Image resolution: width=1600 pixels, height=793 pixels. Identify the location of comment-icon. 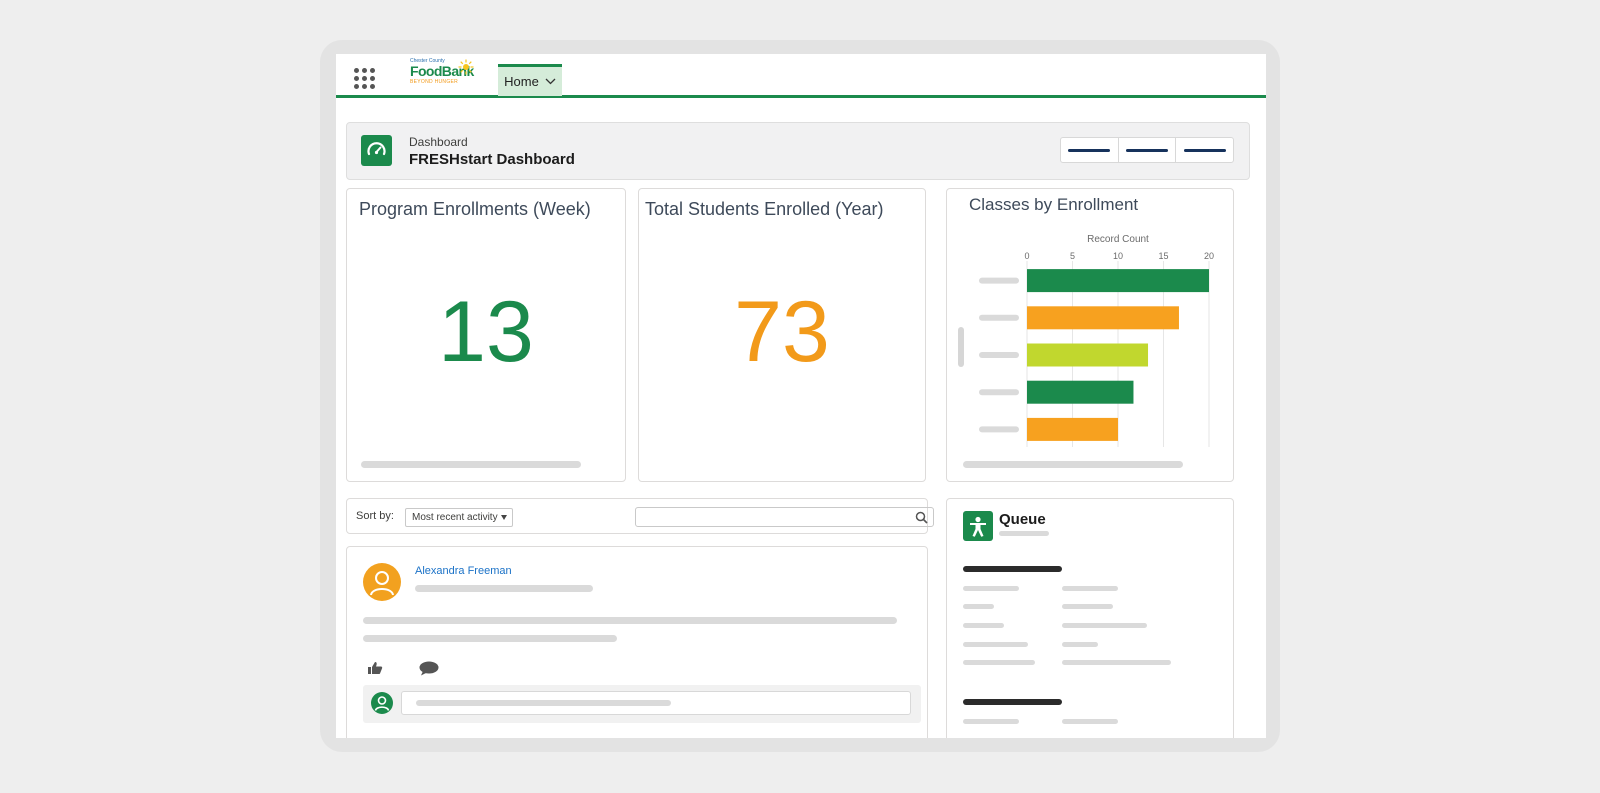
(429, 668).